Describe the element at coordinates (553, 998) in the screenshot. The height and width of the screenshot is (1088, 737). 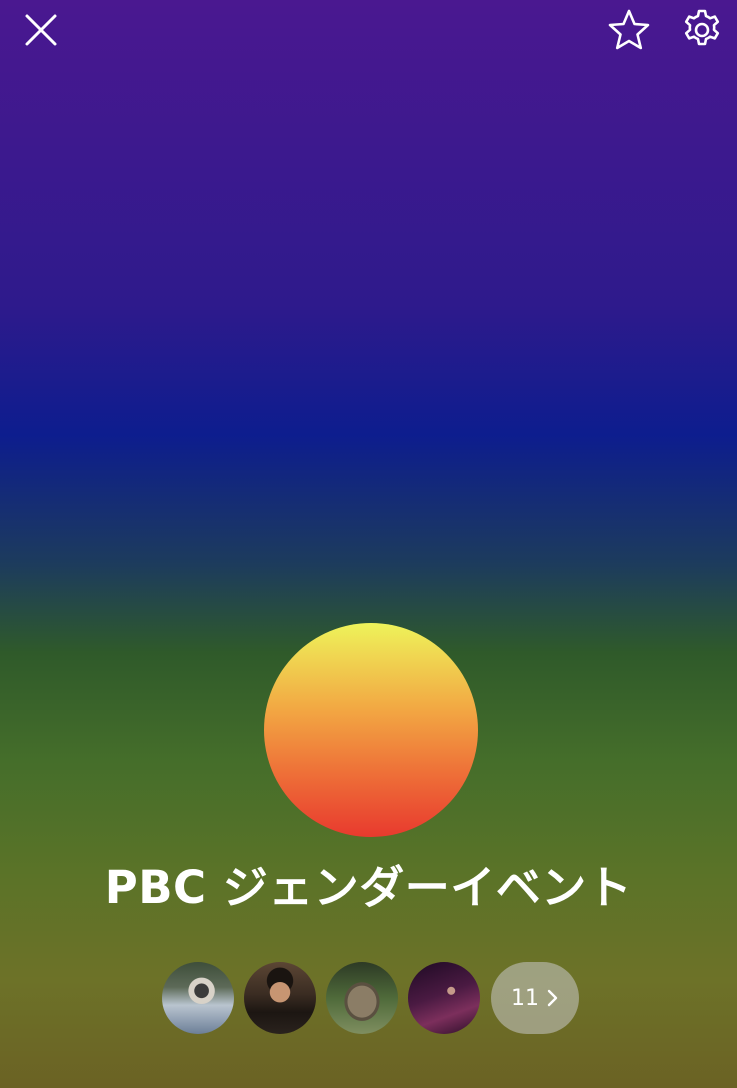
I see `chevron-right-icon` at that location.